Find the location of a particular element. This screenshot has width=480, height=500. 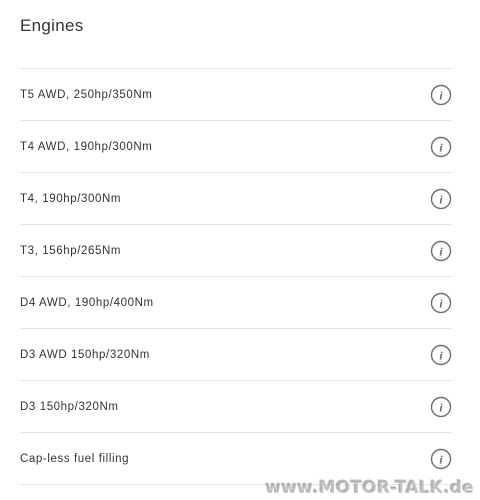

list-item: D3 150hp/320Nm i is located at coordinates (236, 407).